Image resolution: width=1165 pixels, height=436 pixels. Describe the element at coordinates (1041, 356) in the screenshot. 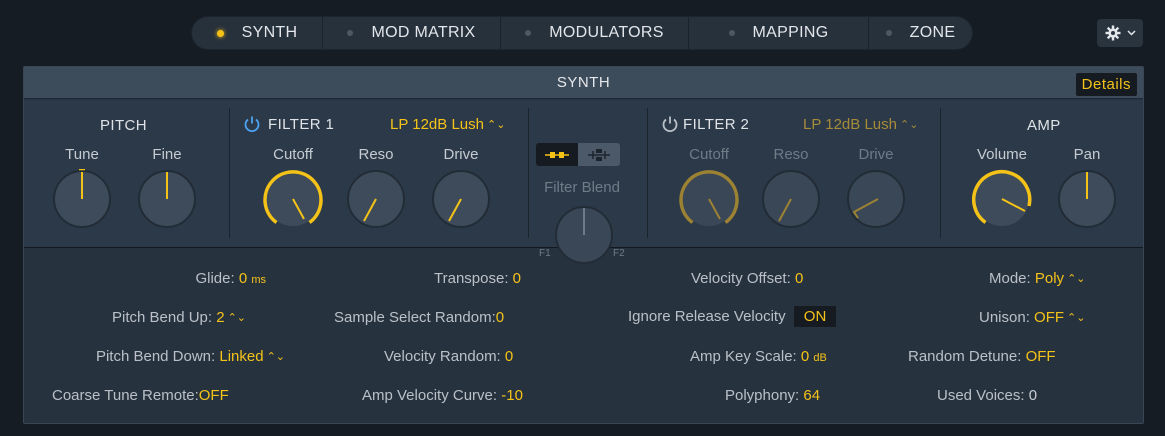

I see `random-detune-value: OFF` at that location.